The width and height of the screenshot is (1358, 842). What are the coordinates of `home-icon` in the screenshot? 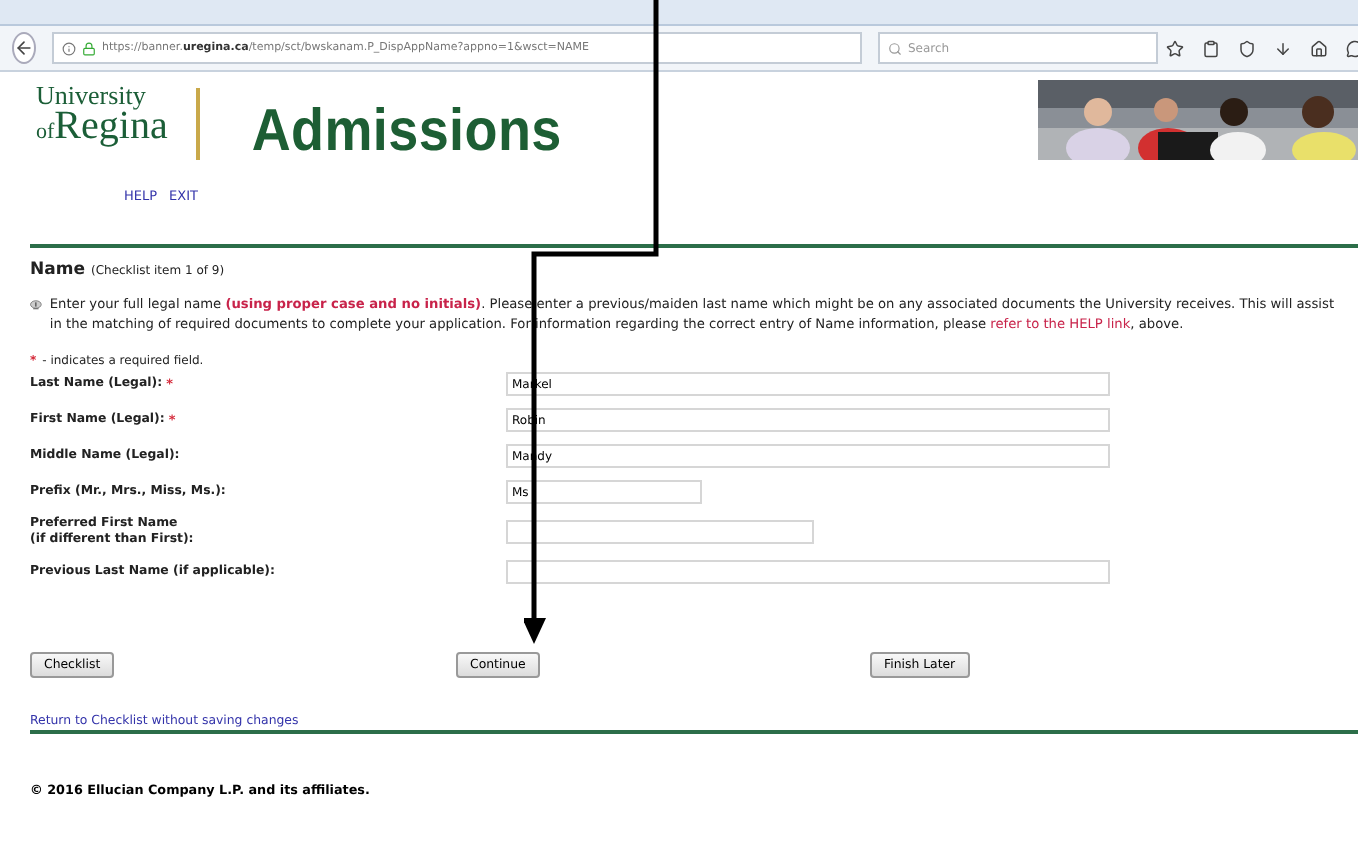 It's located at (1319, 48).